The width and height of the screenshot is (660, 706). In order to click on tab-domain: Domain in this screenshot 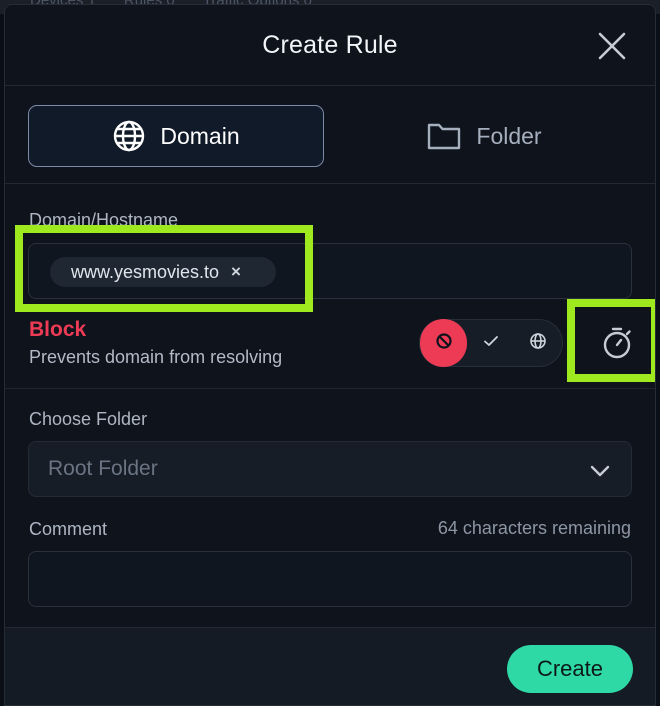, I will do `click(176, 136)`.